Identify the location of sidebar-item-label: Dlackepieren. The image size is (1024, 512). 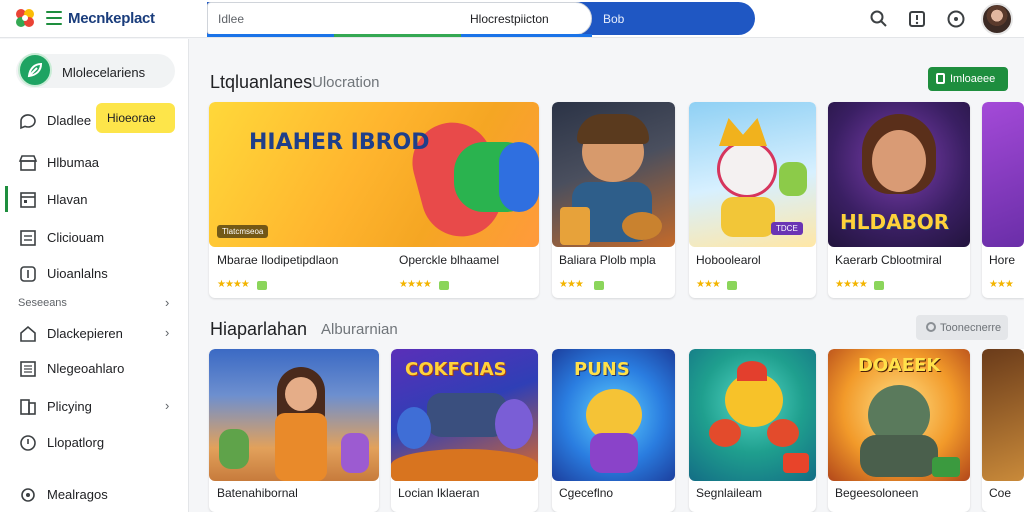
(85, 333).